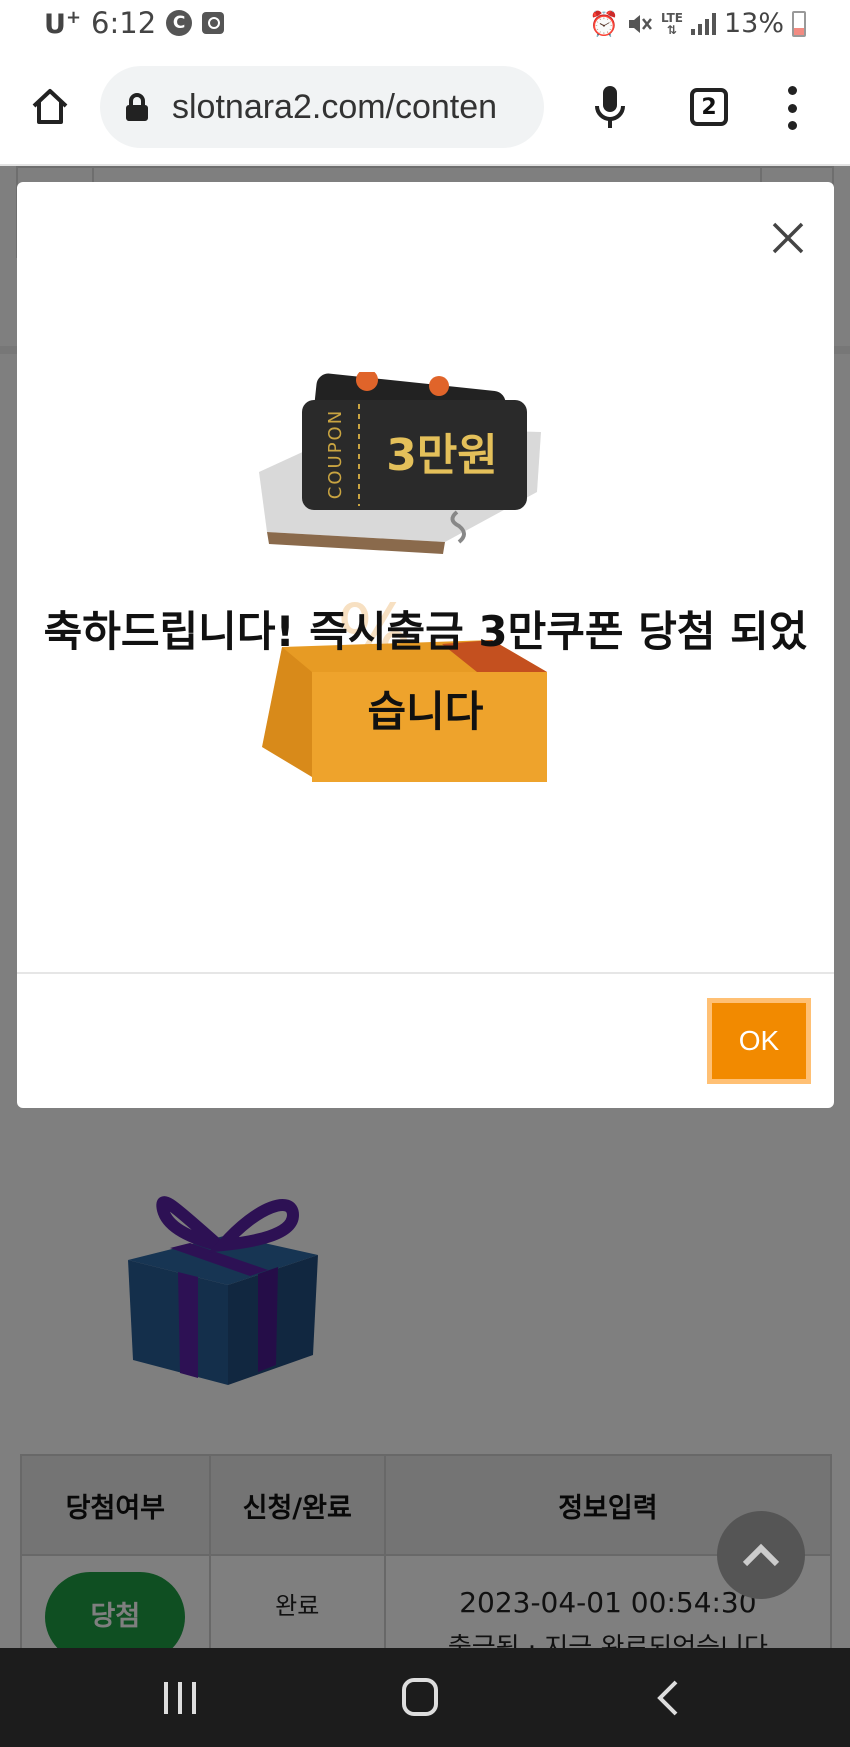  I want to click on chevron-up-icon, so click(761, 1555).